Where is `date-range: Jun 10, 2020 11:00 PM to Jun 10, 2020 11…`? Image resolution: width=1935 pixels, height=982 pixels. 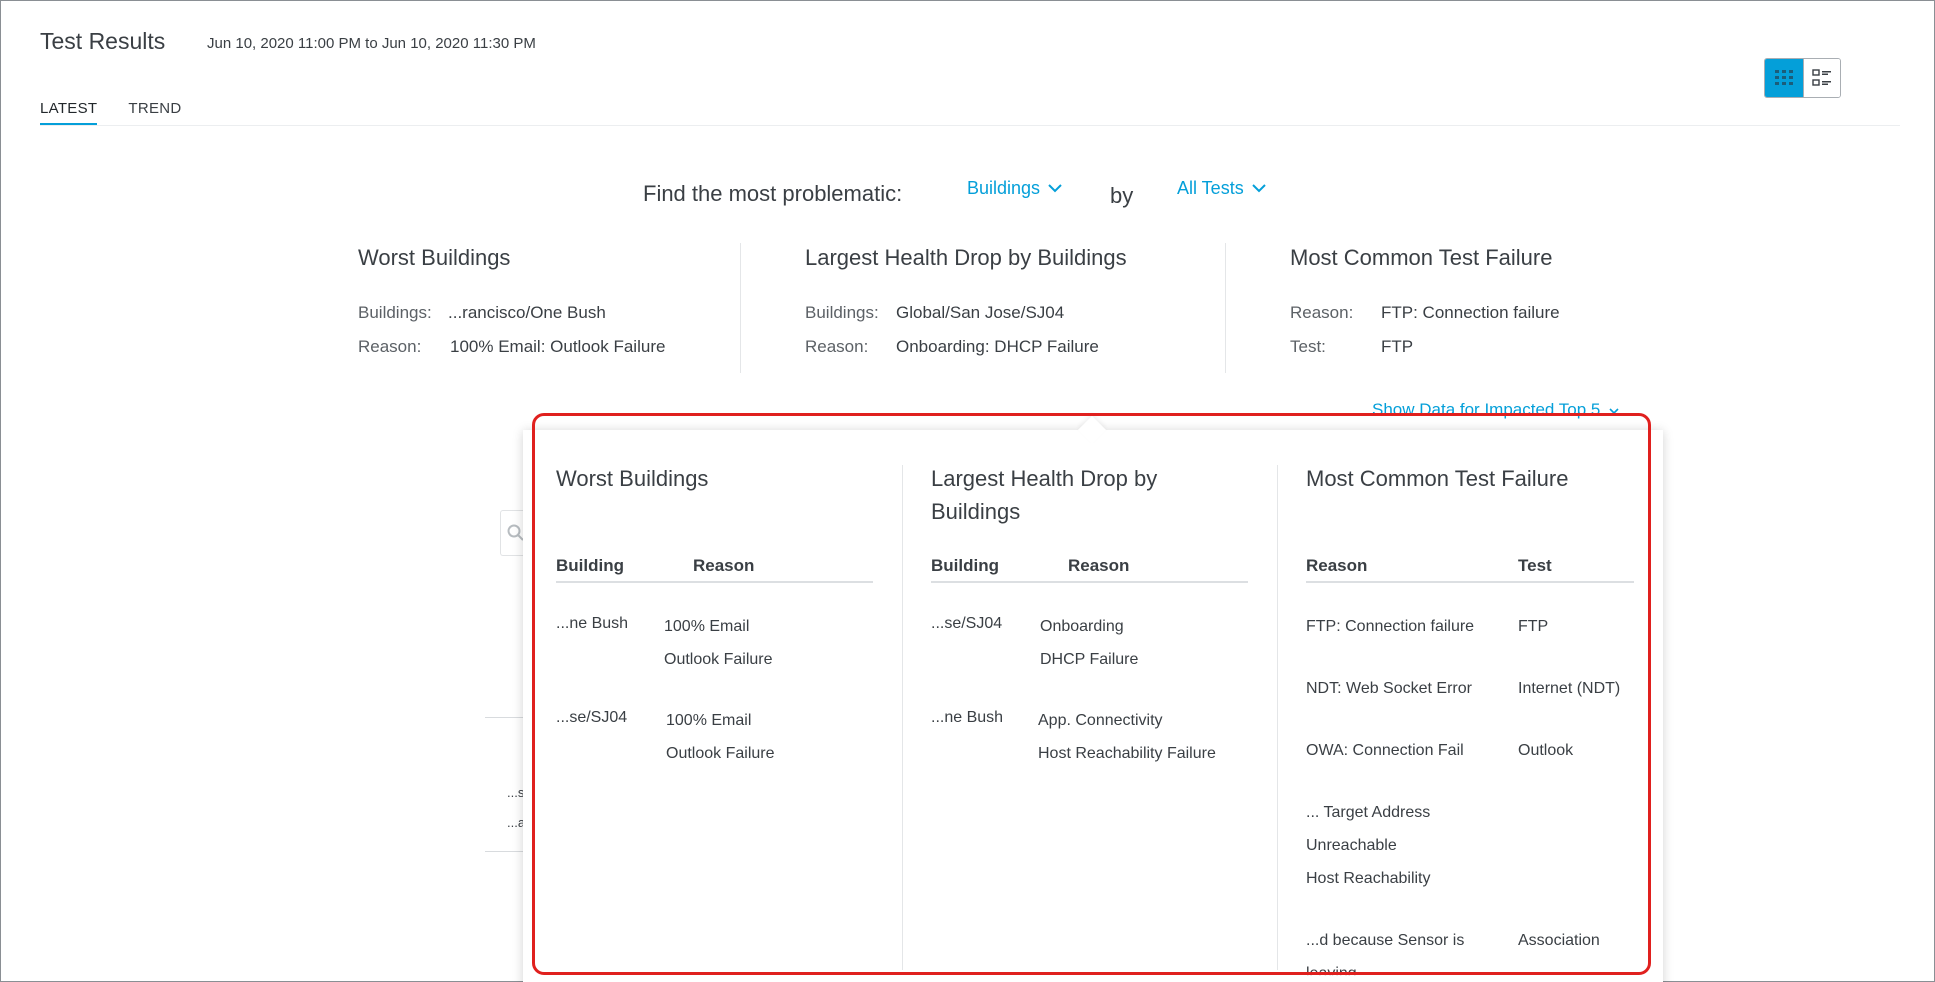 date-range: Jun 10, 2020 11:00 PM to Jun 10, 2020 11… is located at coordinates (371, 43).